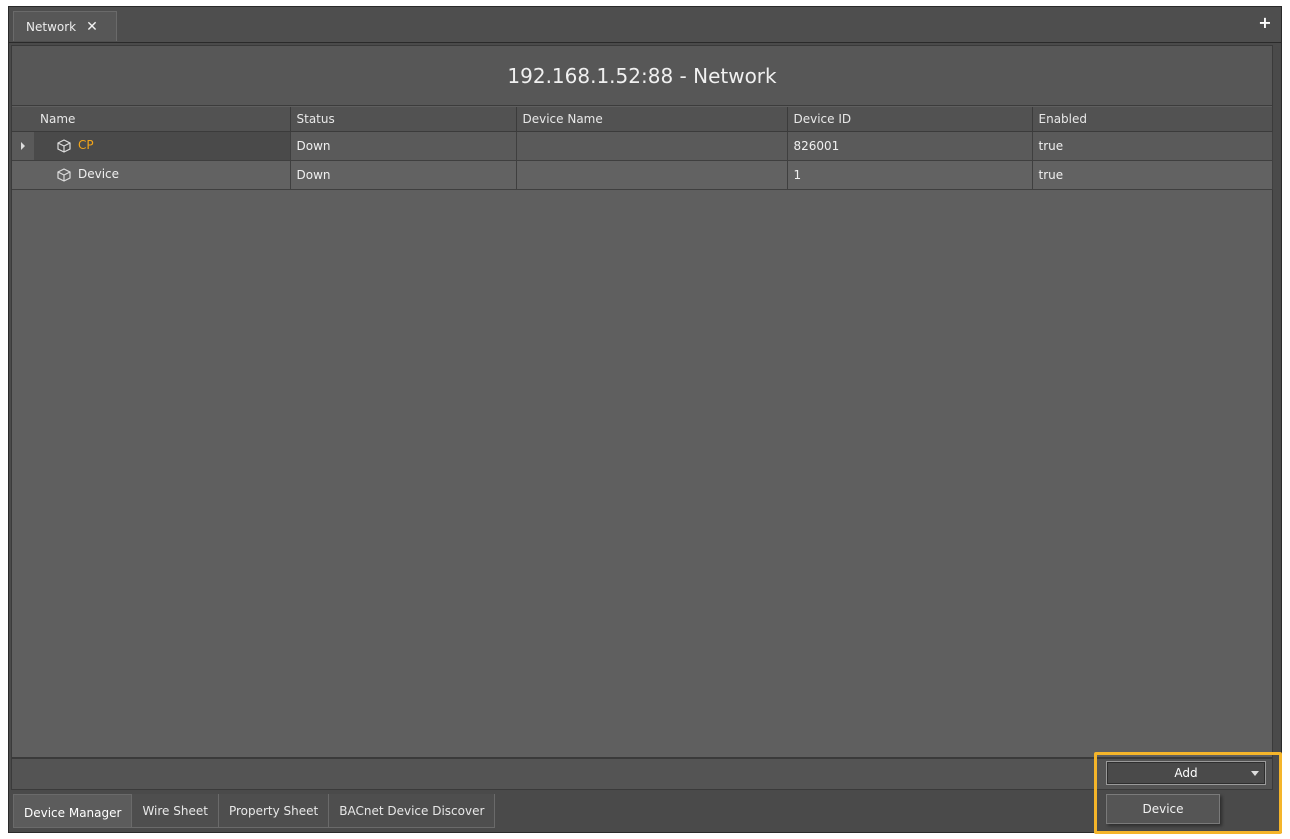 Image resolution: width=1290 pixels, height=839 pixels. I want to click on add-button-label: Add, so click(1186, 773).